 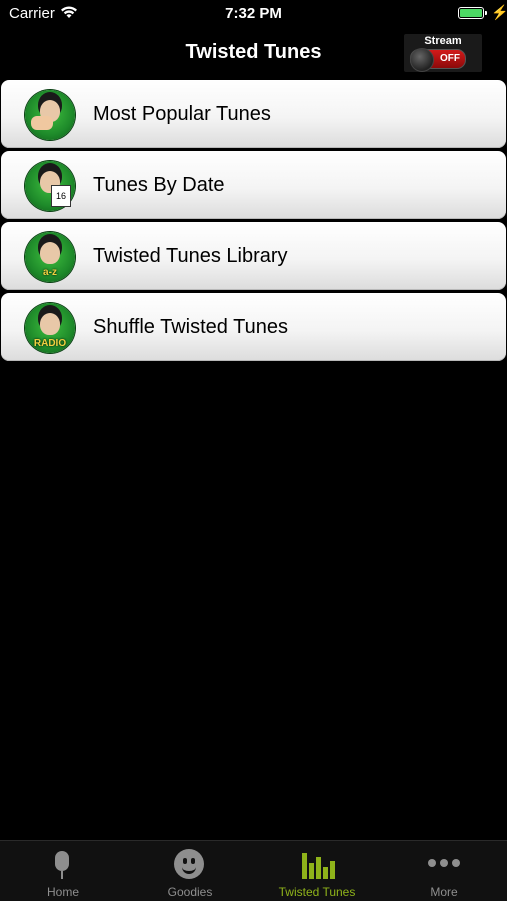 What do you see at coordinates (443, 41) in the screenshot?
I see `stream-toggle-label: Stream` at bounding box center [443, 41].